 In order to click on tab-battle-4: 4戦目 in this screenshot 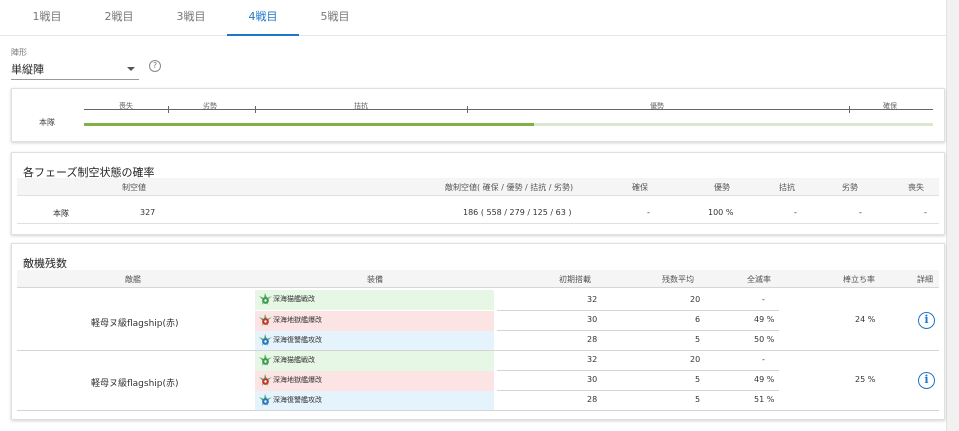, I will do `click(263, 18)`.